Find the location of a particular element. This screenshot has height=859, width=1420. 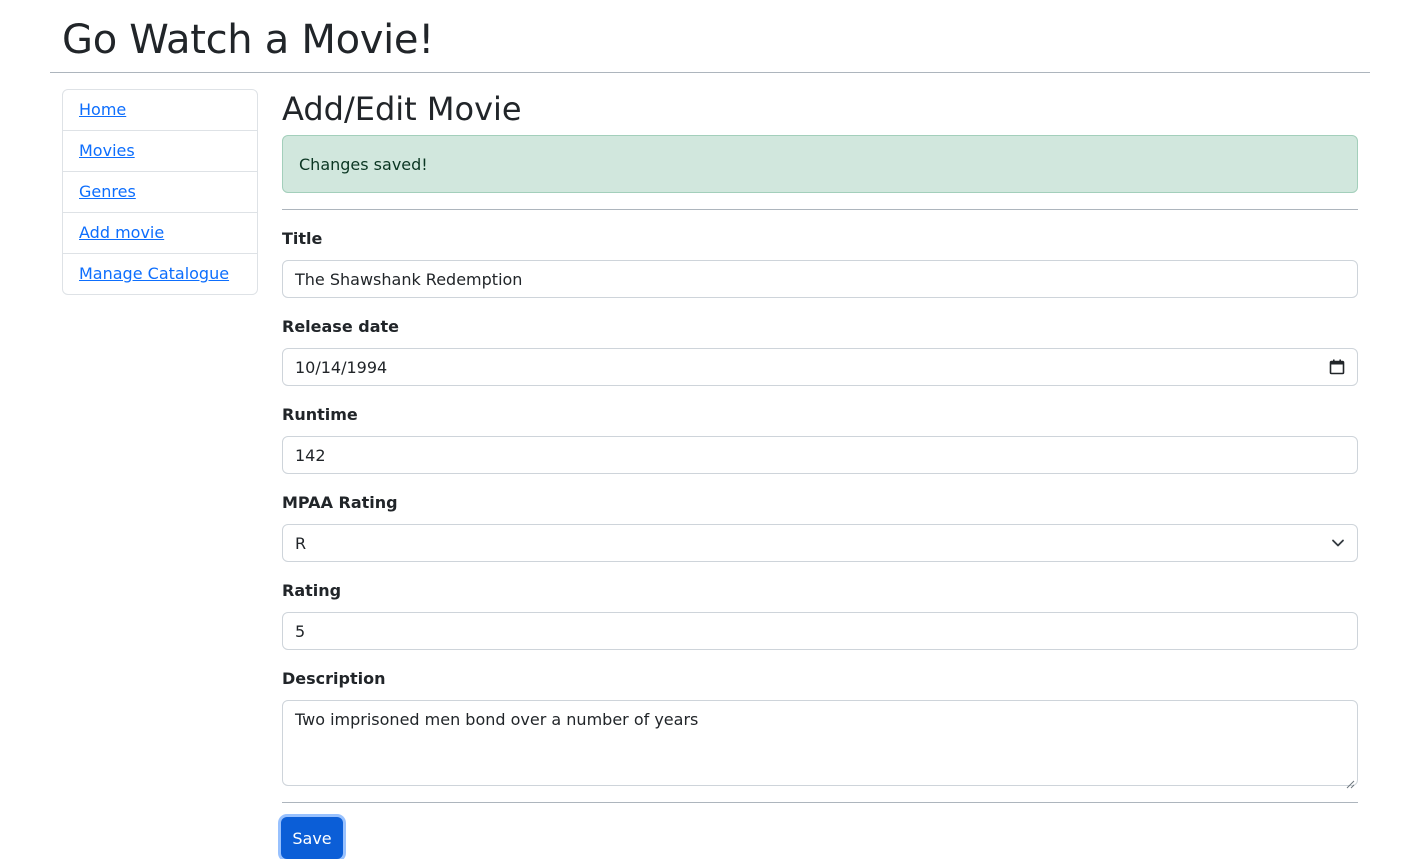

calendar-icon is located at coordinates (1337, 367).